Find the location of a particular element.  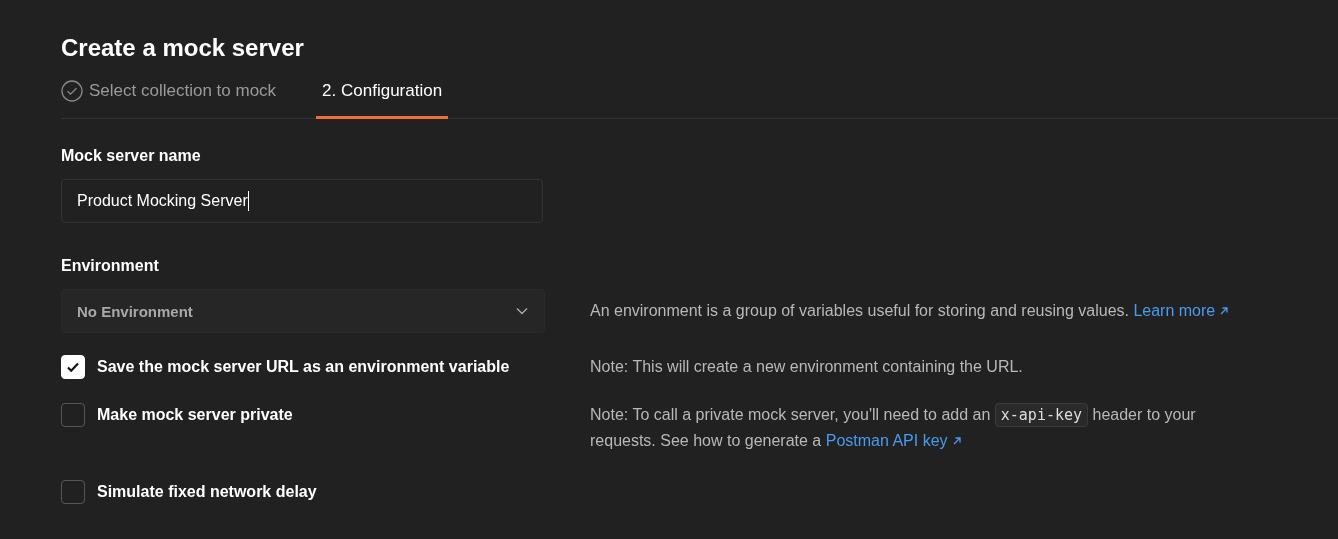

step-tab: 2. Configuration is located at coordinates (382, 97).